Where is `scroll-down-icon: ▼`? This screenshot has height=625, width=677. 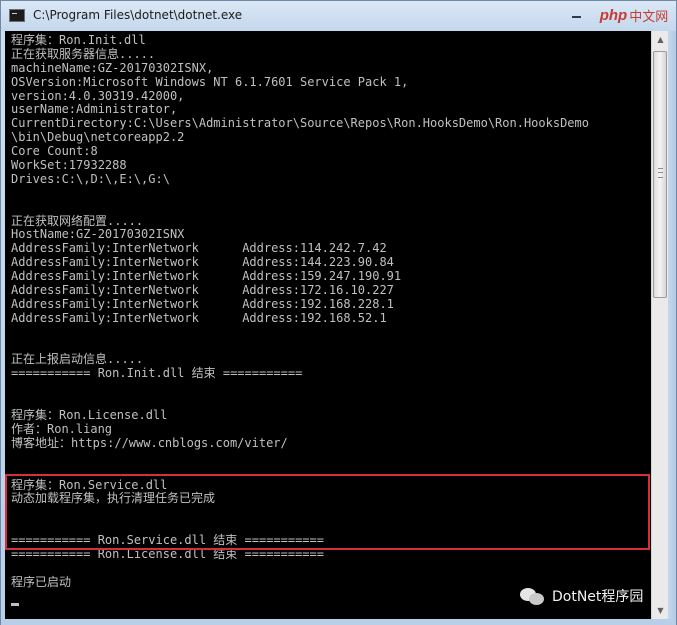 scroll-down-icon: ▼ is located at coordinates (660, 610).